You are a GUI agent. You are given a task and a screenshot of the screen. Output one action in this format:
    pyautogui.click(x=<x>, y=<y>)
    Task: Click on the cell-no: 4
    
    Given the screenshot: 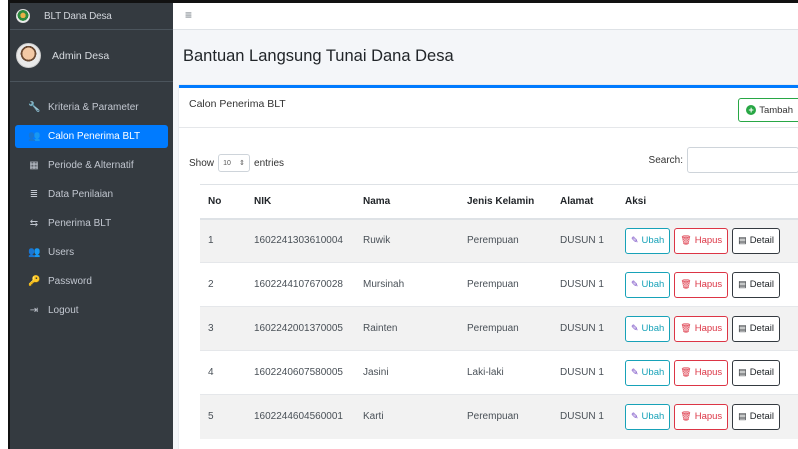 What is the action you would take?
    pyautogui.click(x=223, y=372)
    